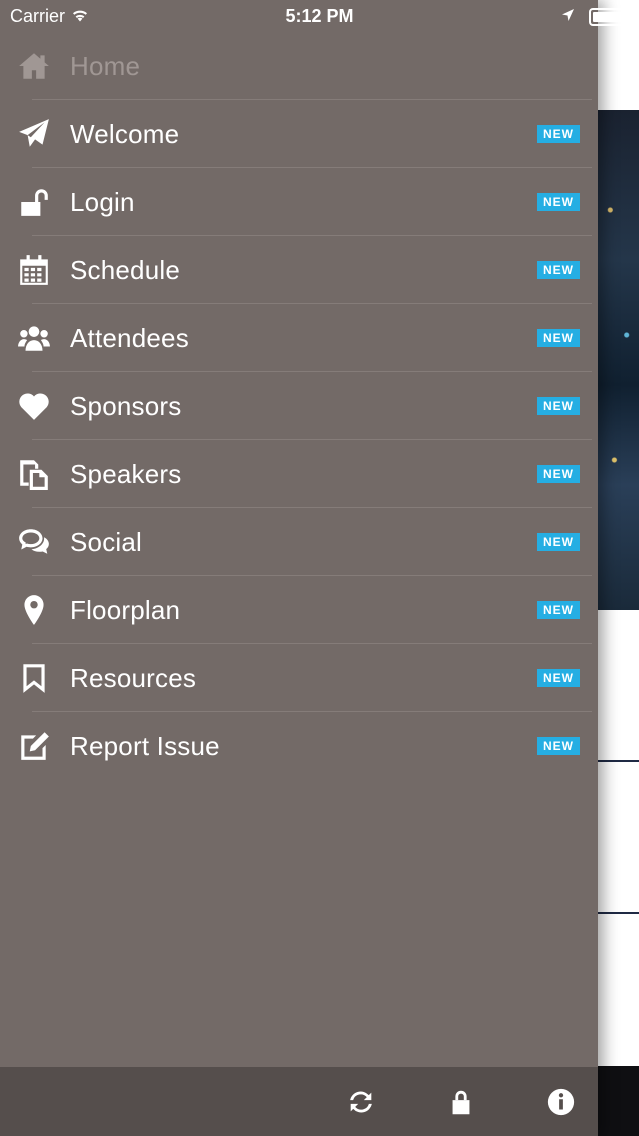 This screenshot has width=639, height=1136. I want to click on home-icon, so click(34, 66).